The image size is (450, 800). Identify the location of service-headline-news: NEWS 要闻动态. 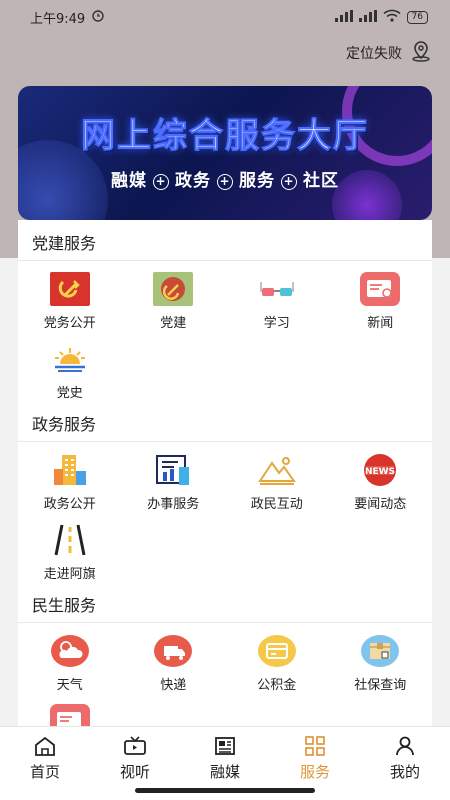
(381, 477).